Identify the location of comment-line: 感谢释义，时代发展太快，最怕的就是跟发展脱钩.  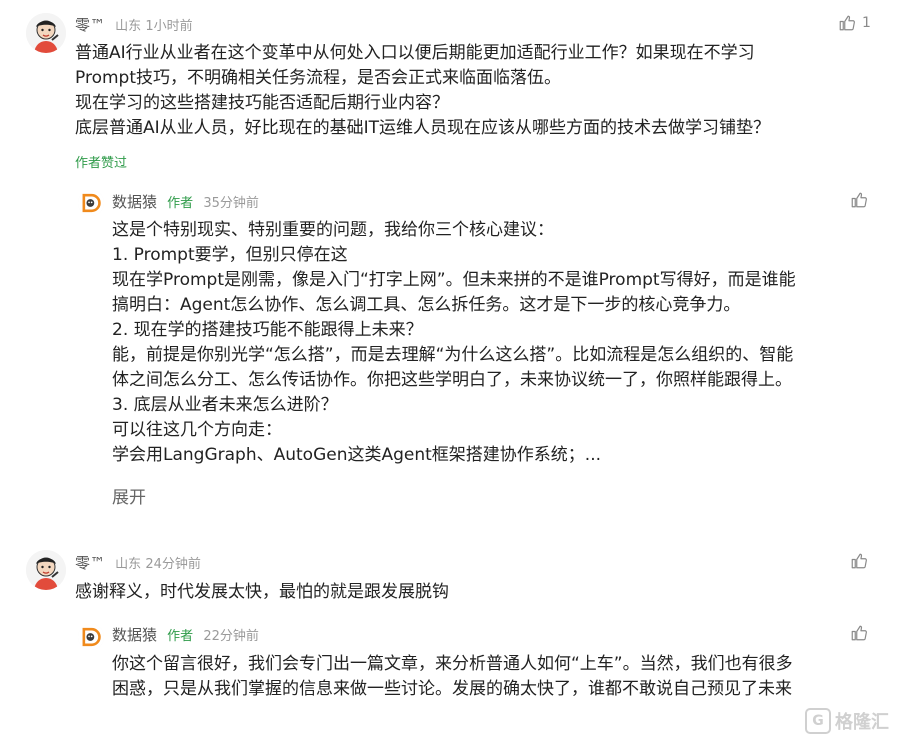
(262, 592).